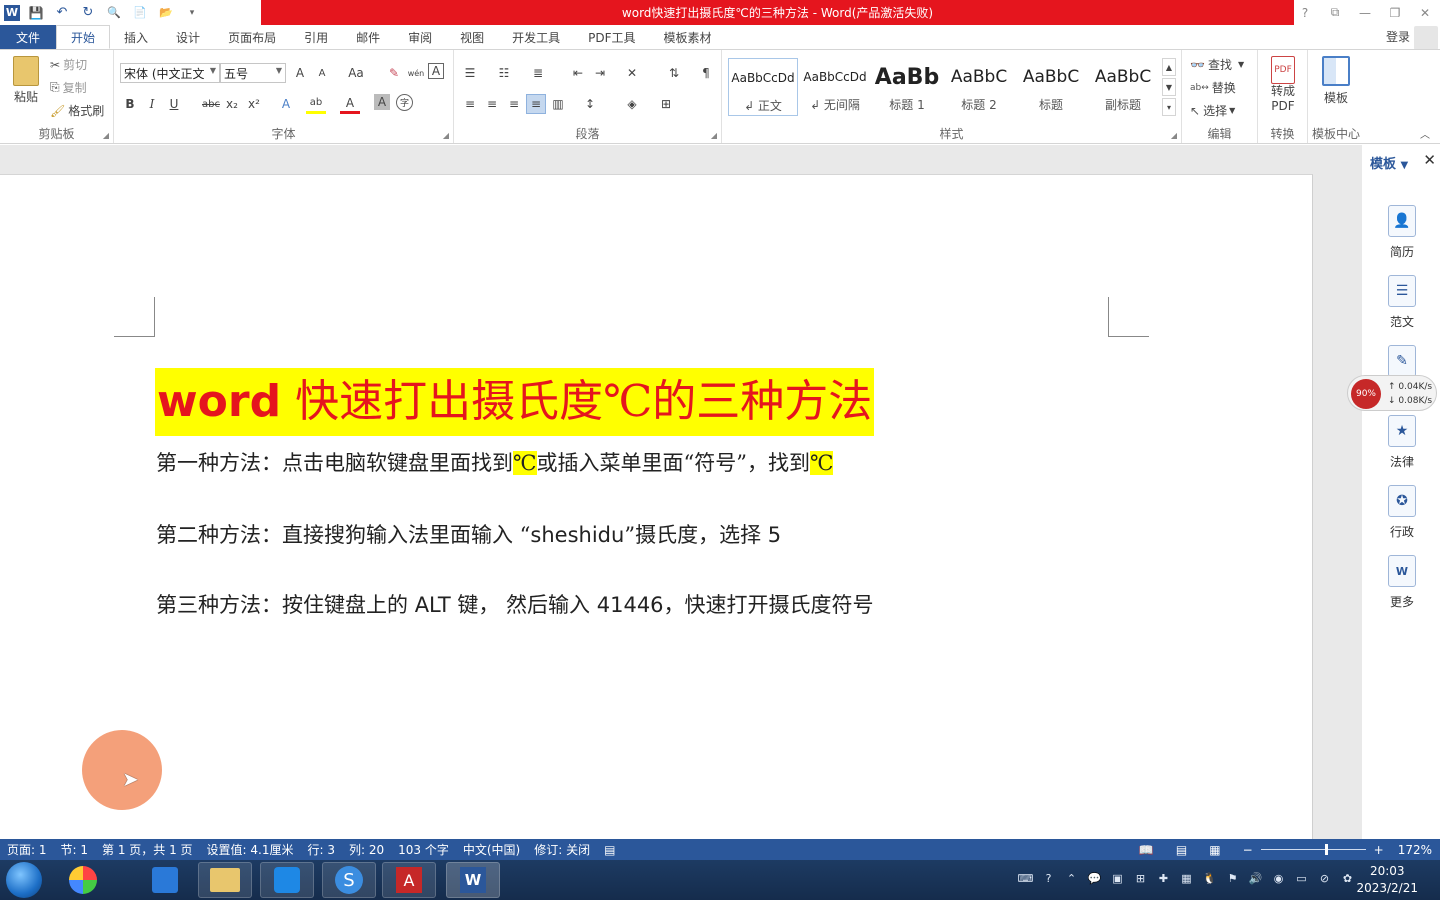 This screenshot has width=1440, height=900. Describe the element at coordinates (1395, 12) in the screenshot. I see `maximize-button: ❐` at that location.